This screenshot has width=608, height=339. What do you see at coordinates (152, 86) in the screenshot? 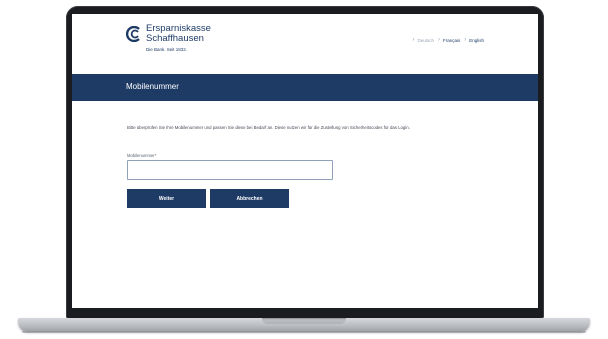
I see `page-title: Mobilenummer` at bounding box center [152, 86].